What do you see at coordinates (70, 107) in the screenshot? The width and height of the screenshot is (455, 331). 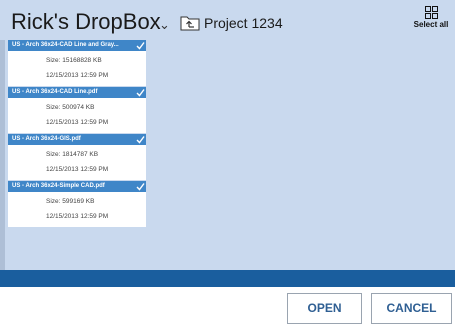 I see `file-size: Size: 500974 KB` at bounding box center [70, 107].